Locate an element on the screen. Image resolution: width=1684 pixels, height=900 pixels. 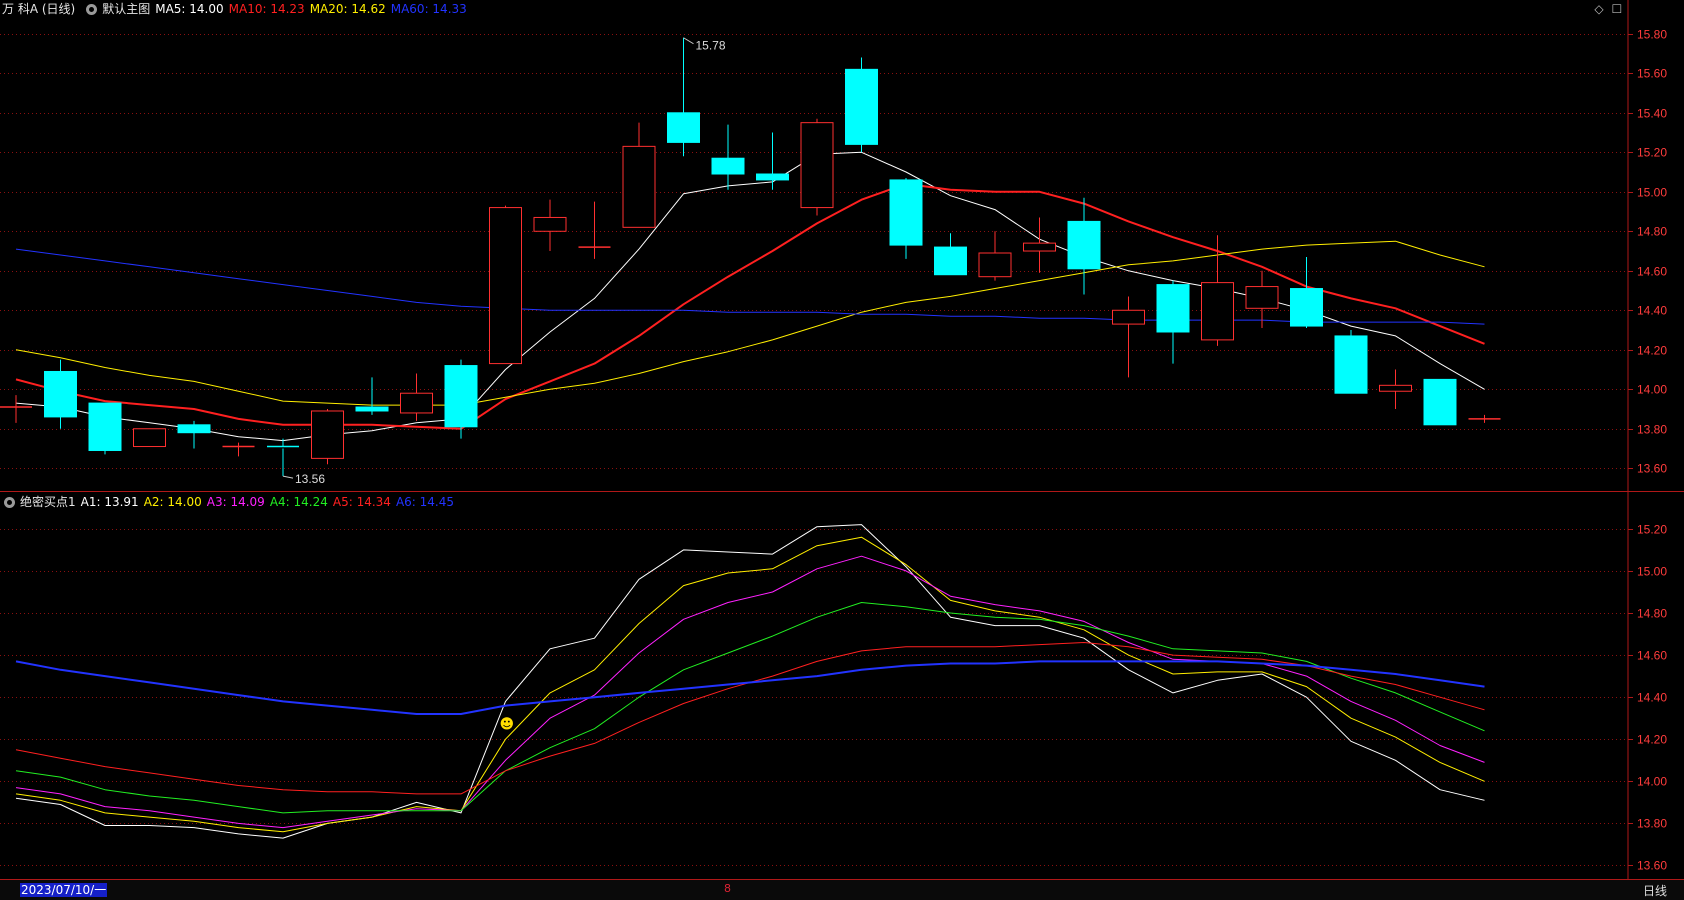
price-tick-label: 14.60 is located at coordinates (1652, 272).